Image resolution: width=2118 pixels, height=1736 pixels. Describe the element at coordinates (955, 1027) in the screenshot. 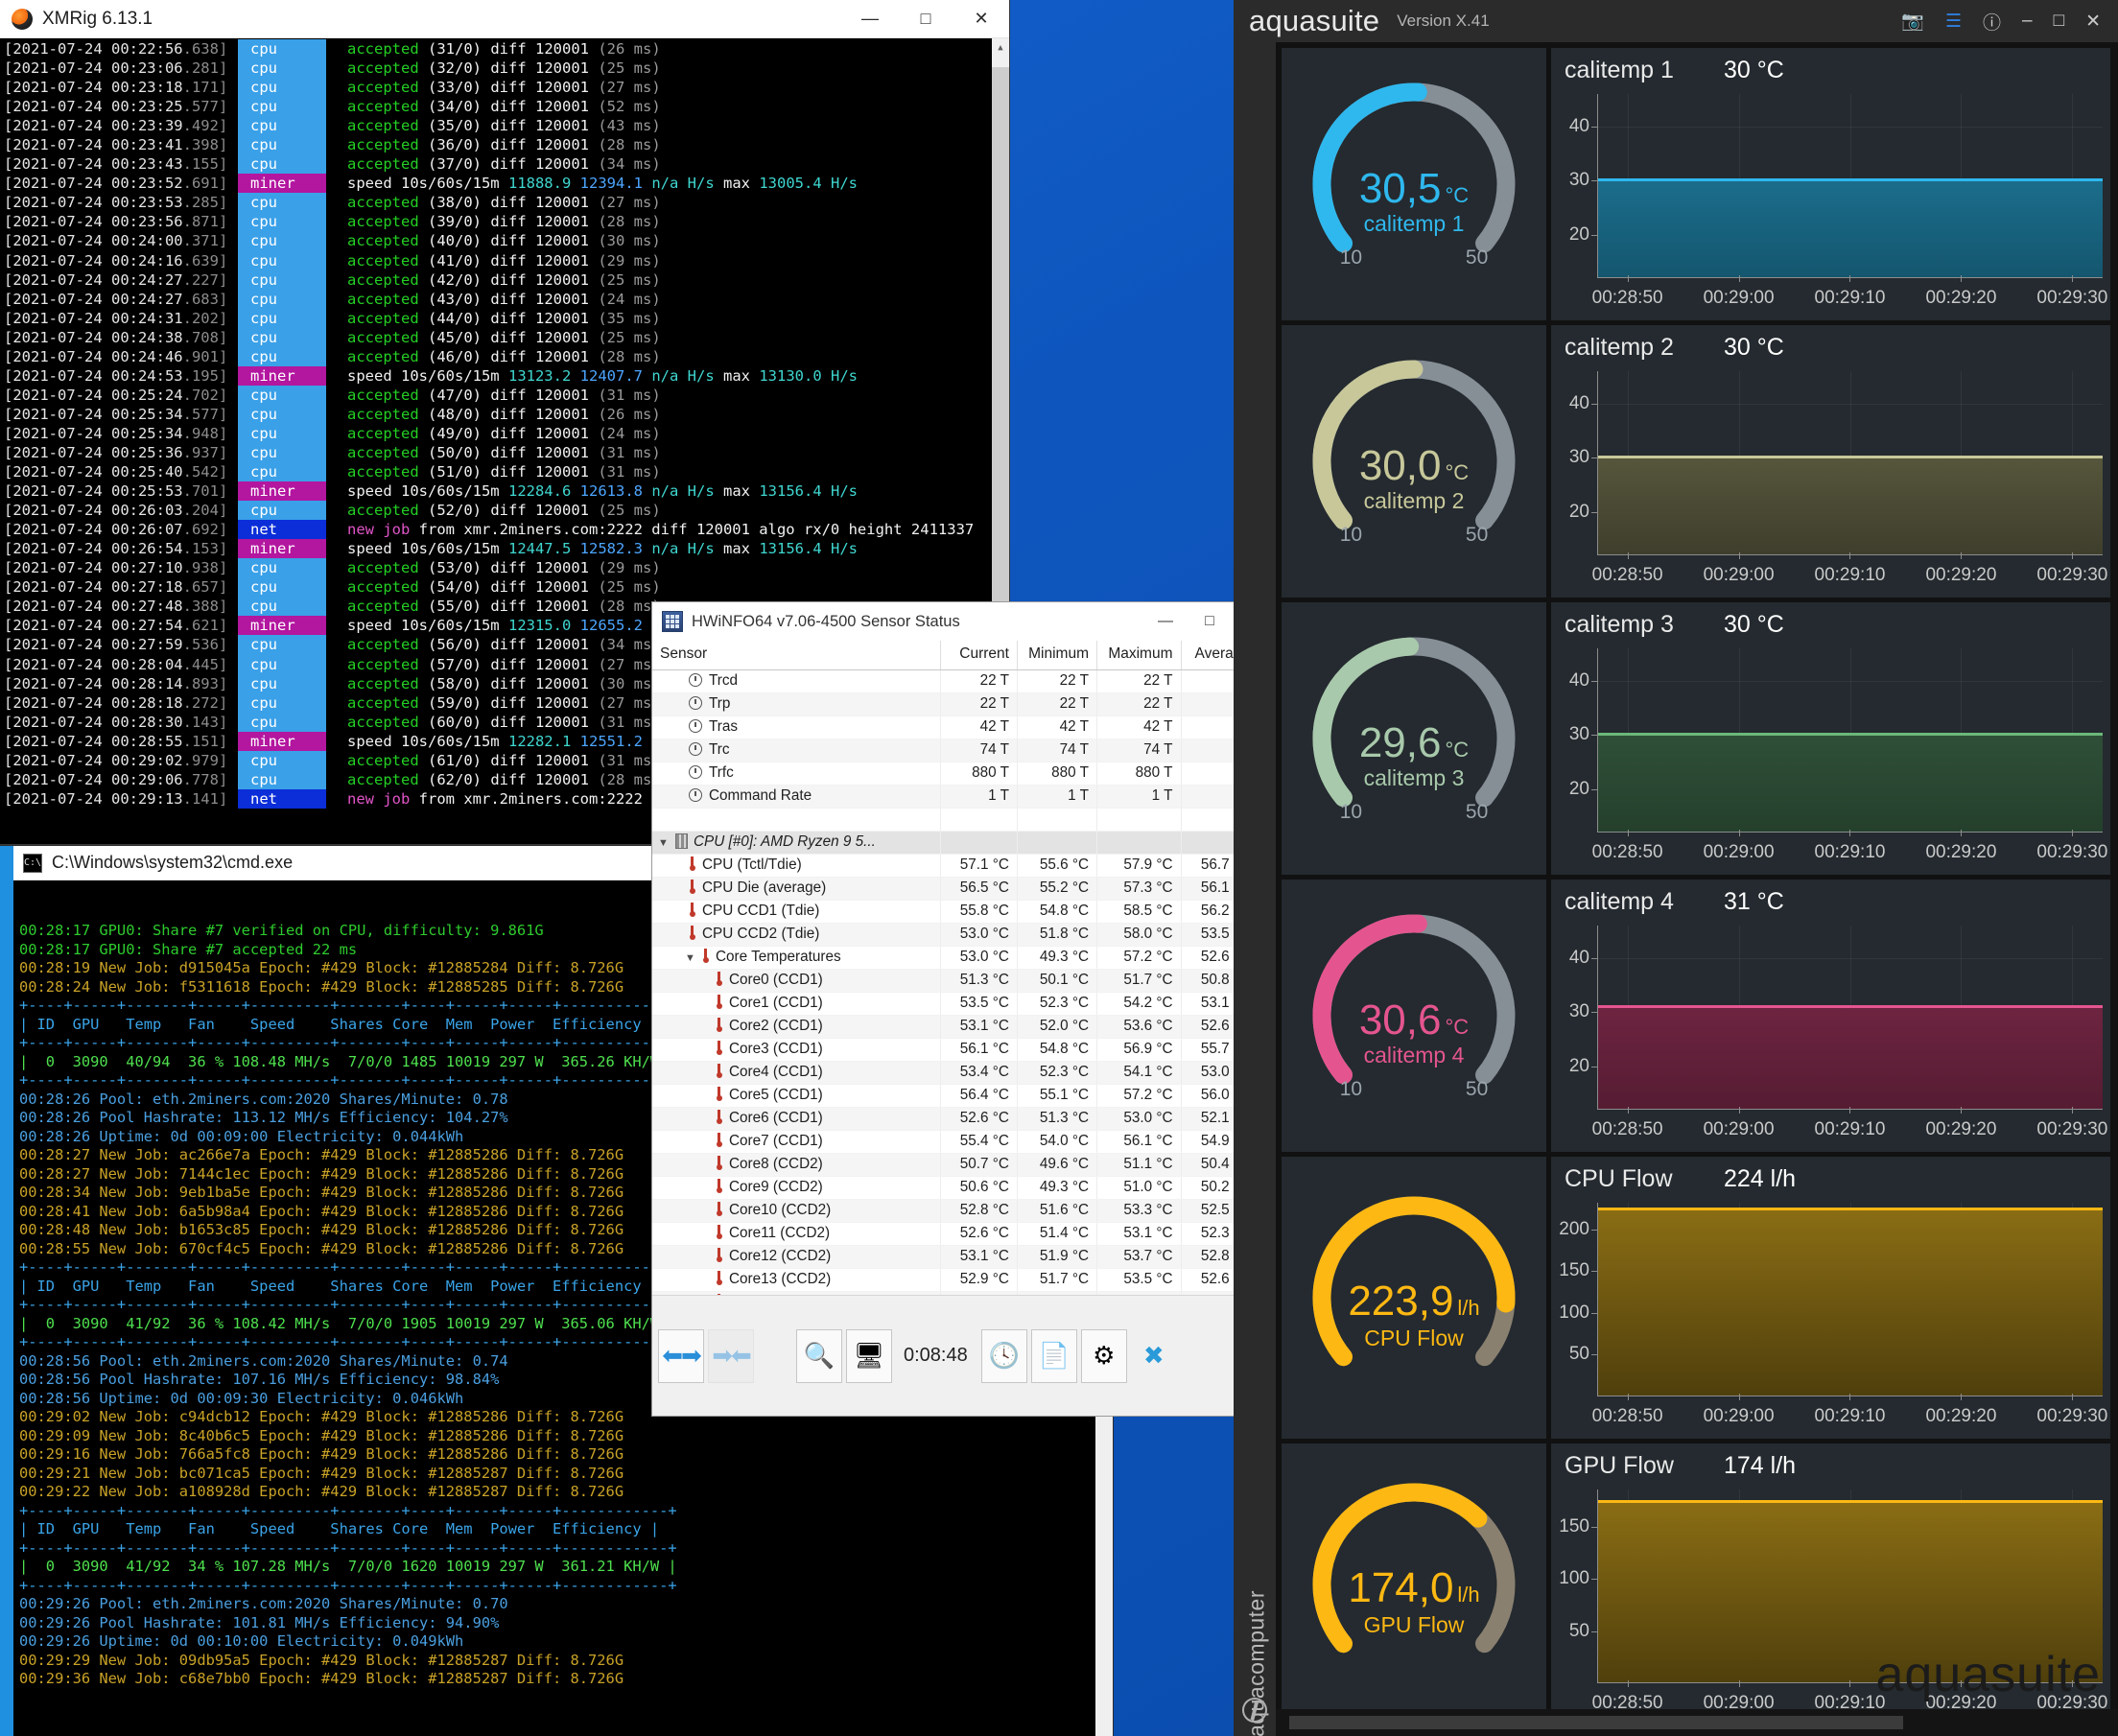

I see `sensor-row: Core2 (CCD1) 53.1 °C 52.0 °C 53.6 °C 52.6 °C` at that location.